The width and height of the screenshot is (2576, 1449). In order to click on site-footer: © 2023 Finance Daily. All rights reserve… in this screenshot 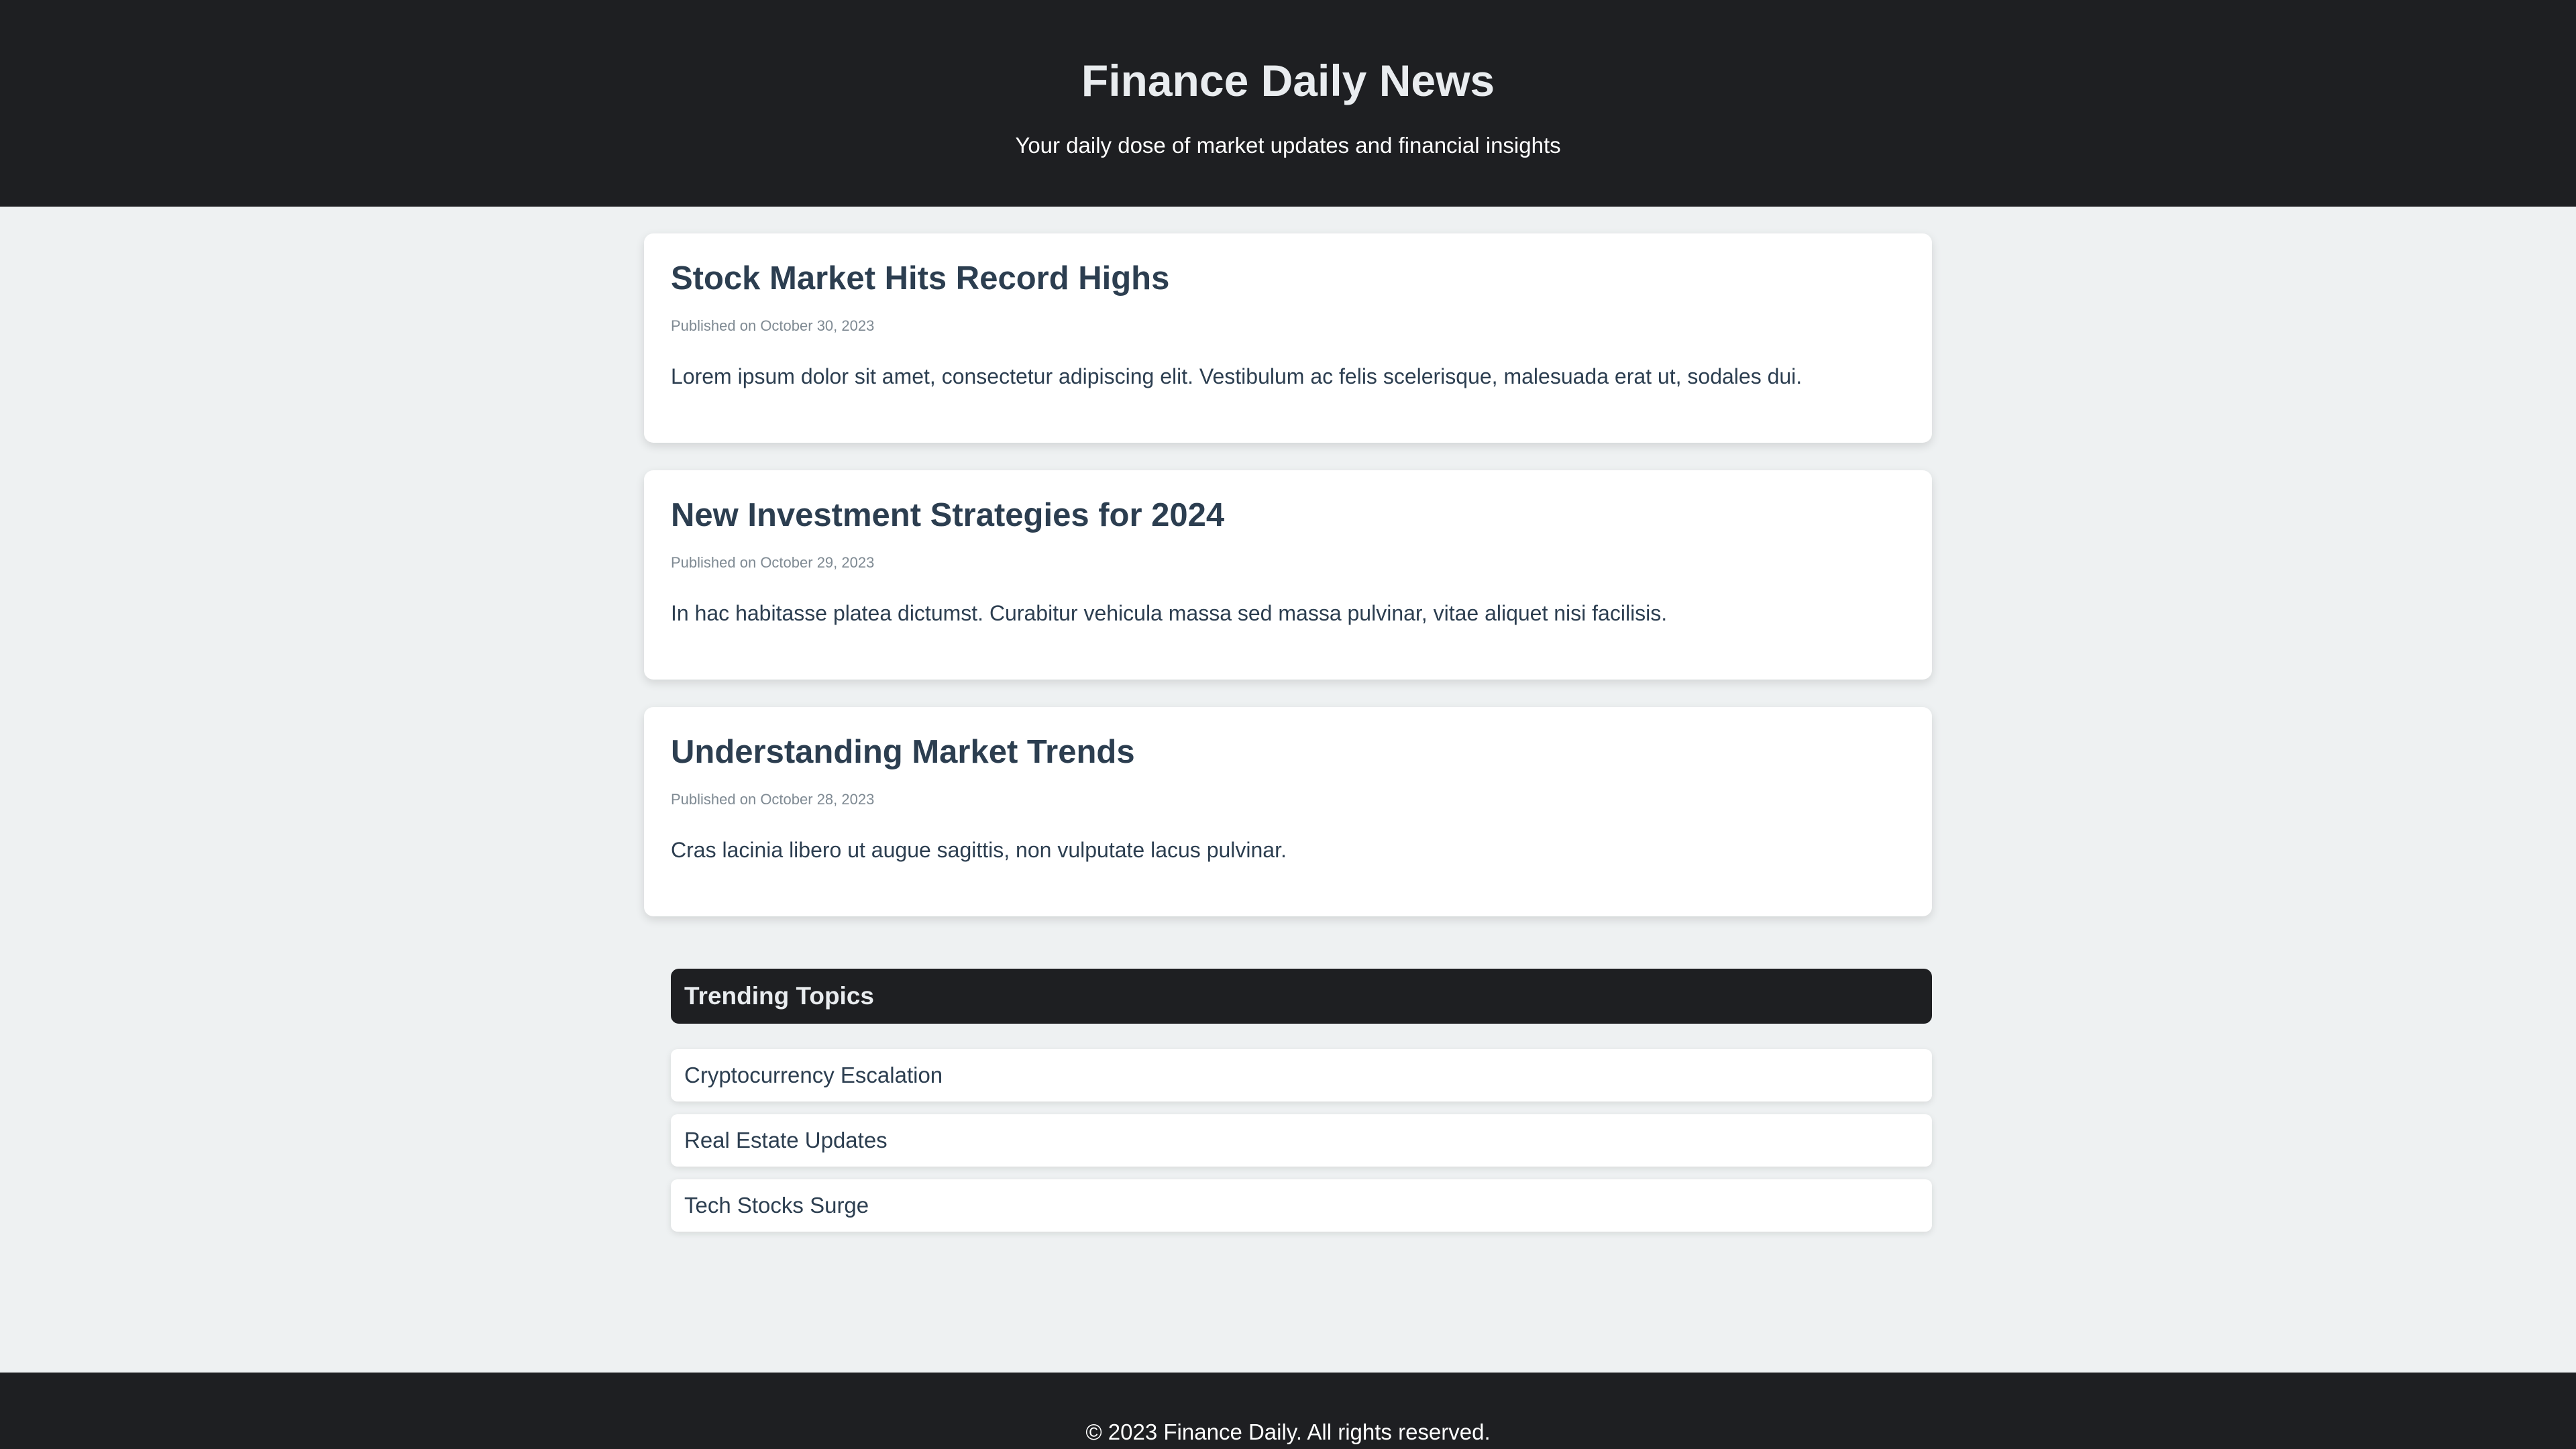, I will do `click(1288, 1411)`.